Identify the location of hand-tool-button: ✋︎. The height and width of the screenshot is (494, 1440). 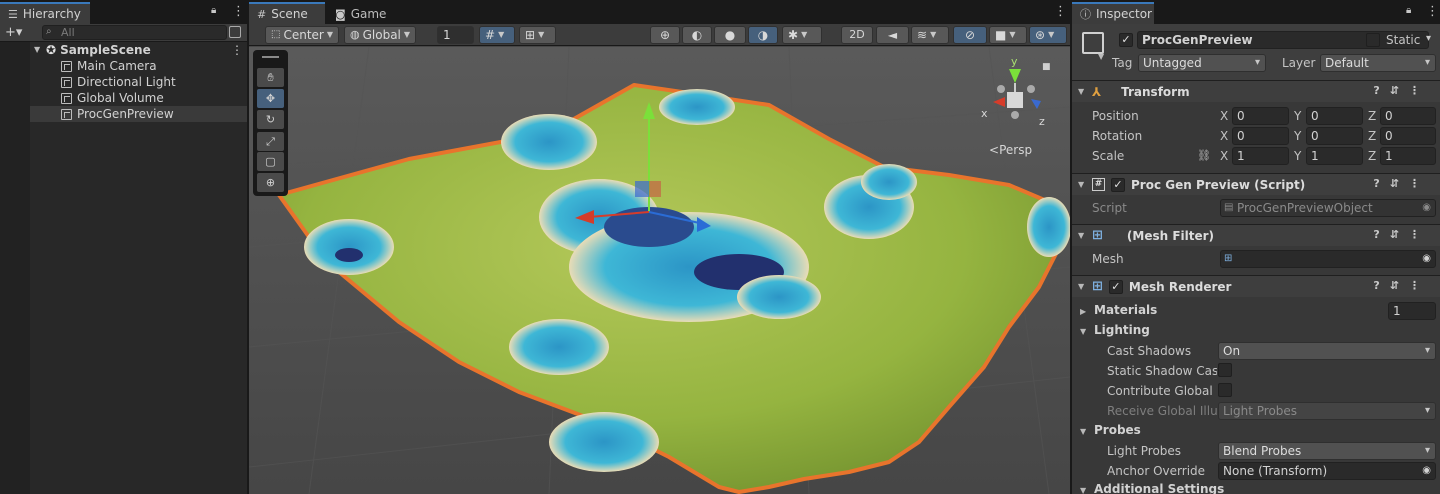
(270, 77).